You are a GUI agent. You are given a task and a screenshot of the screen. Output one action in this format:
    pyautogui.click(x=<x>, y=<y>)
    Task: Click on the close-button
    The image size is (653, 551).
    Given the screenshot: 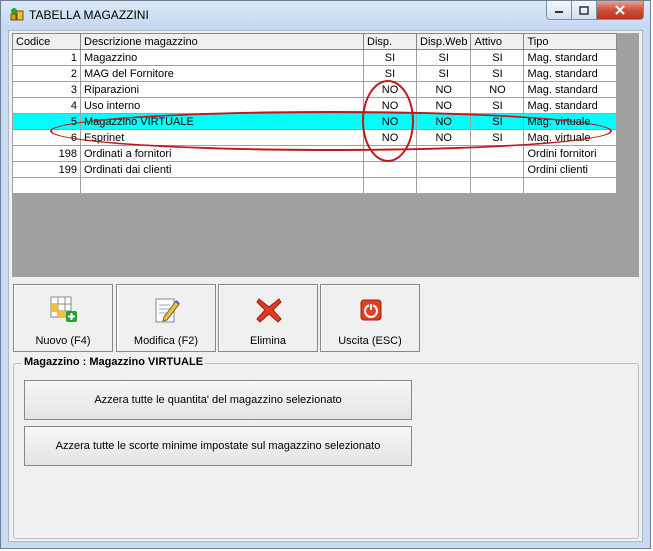 What is the action you would take?
    pyautogui.click(x=620, y=10)
    